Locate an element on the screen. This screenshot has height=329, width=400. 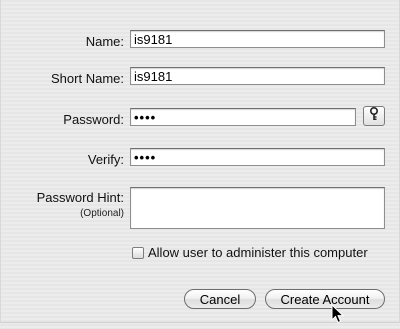
cancel-button: Cancel is located at coordinates (220, 299).